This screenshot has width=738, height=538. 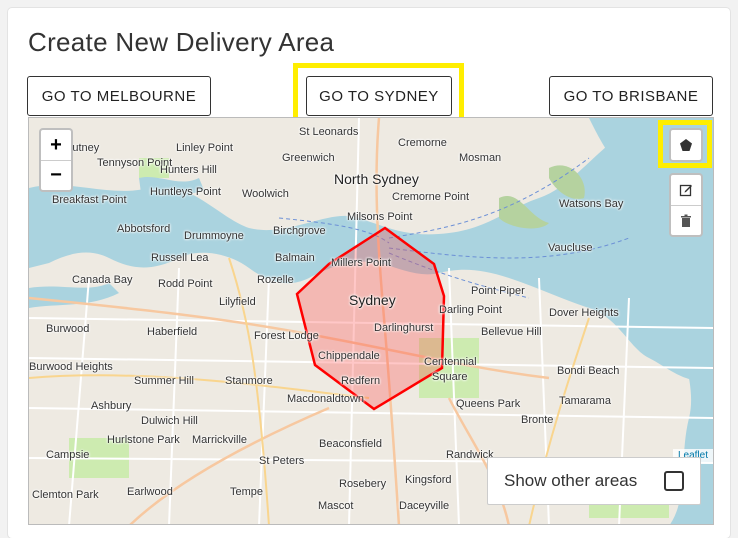 I want to click on map-label: Millers Point, so click(x=361, y=263).